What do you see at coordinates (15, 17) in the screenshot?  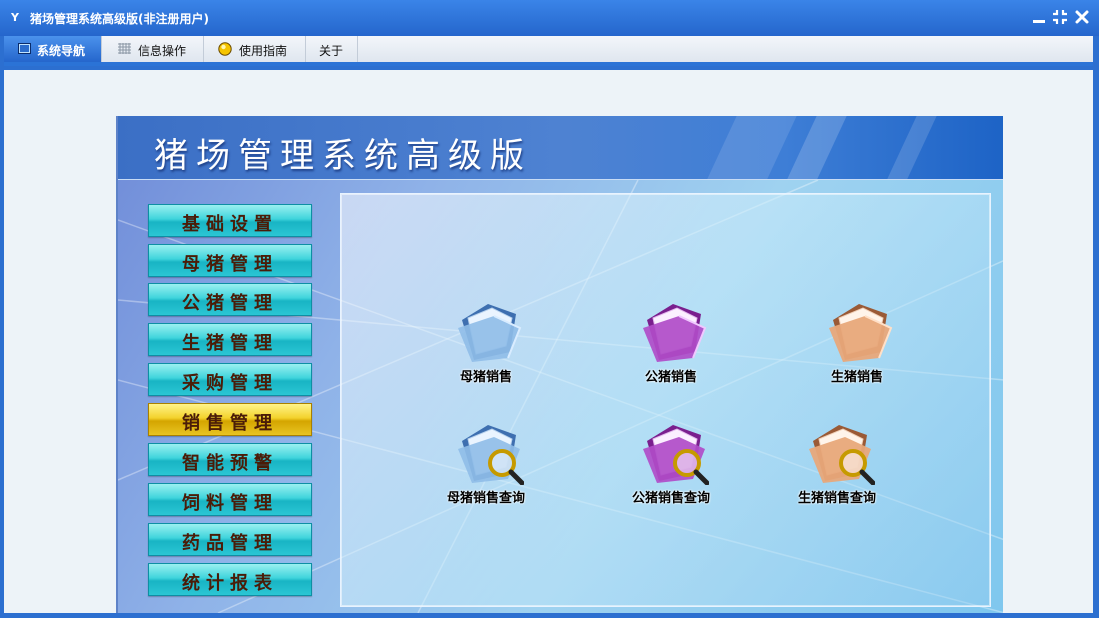 I see `app-logo-icon: Y` at bounding box center [15, 17].